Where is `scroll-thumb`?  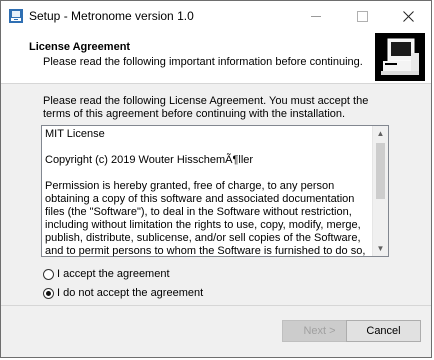 scroll-thumb is located at coordinates (380, 171).